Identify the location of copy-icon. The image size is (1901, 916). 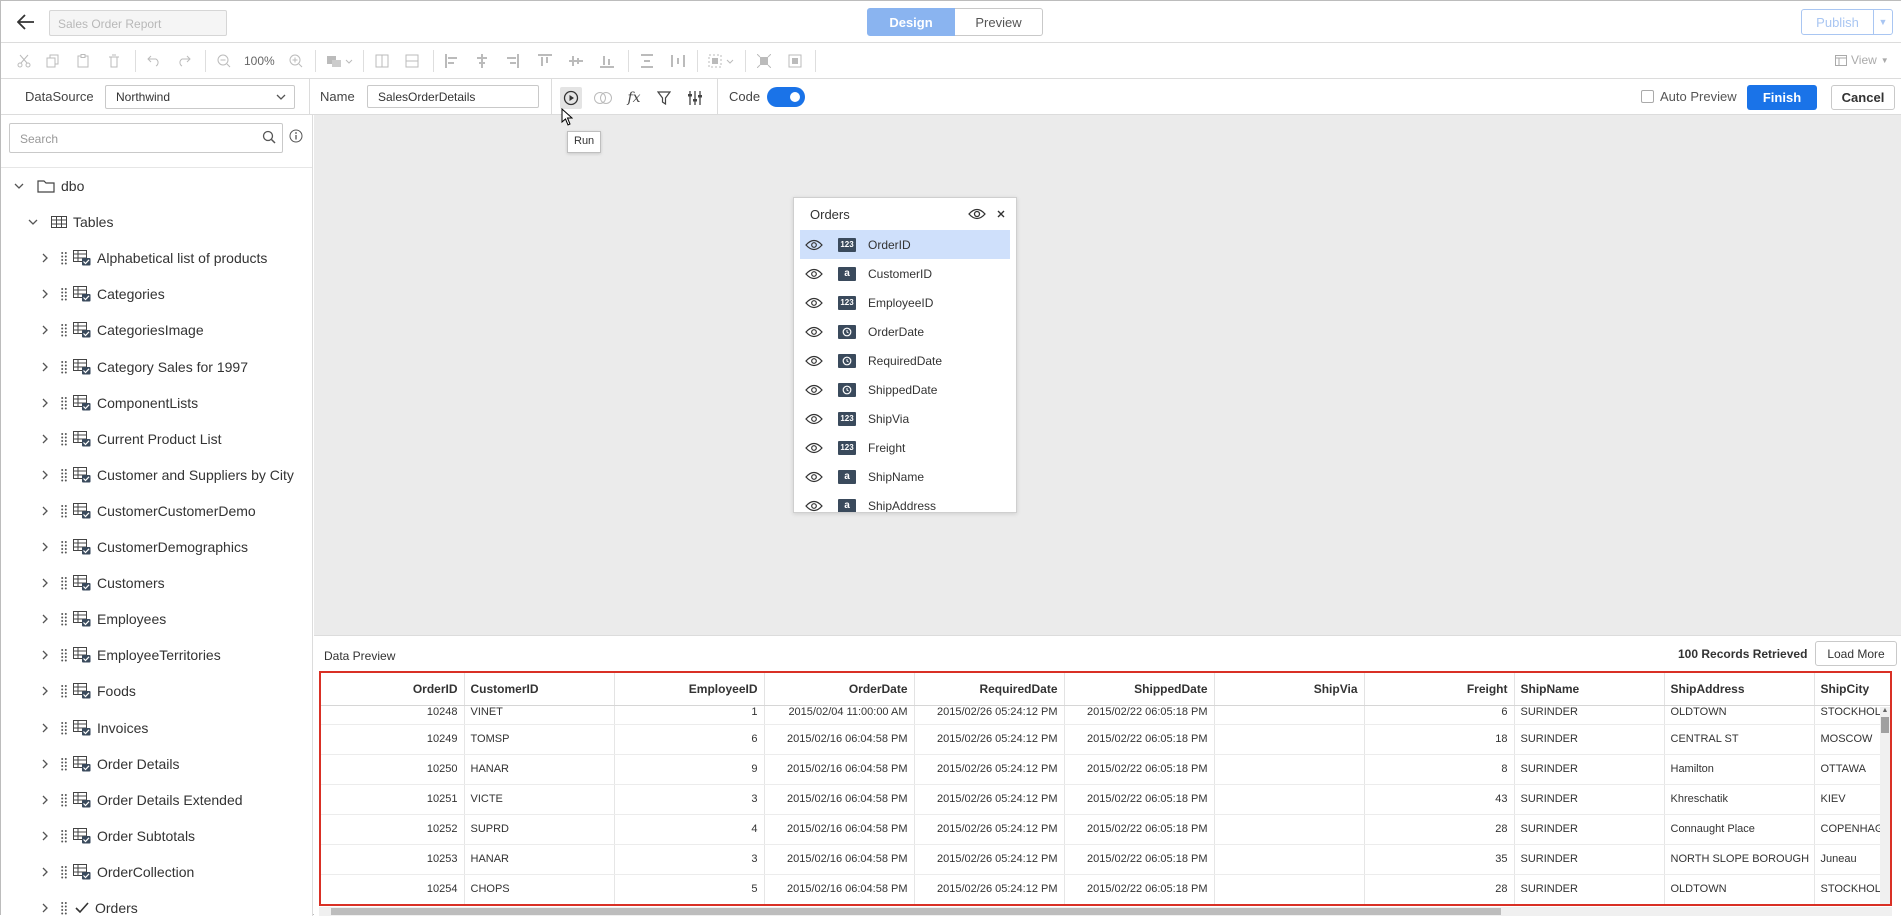
(53, 61).